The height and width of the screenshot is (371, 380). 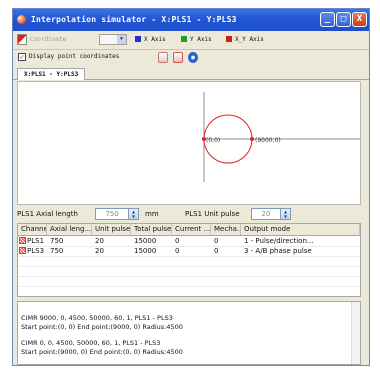 I want to click on options-bar: ✓ Display point coordinates, so click(x=191, y=58).